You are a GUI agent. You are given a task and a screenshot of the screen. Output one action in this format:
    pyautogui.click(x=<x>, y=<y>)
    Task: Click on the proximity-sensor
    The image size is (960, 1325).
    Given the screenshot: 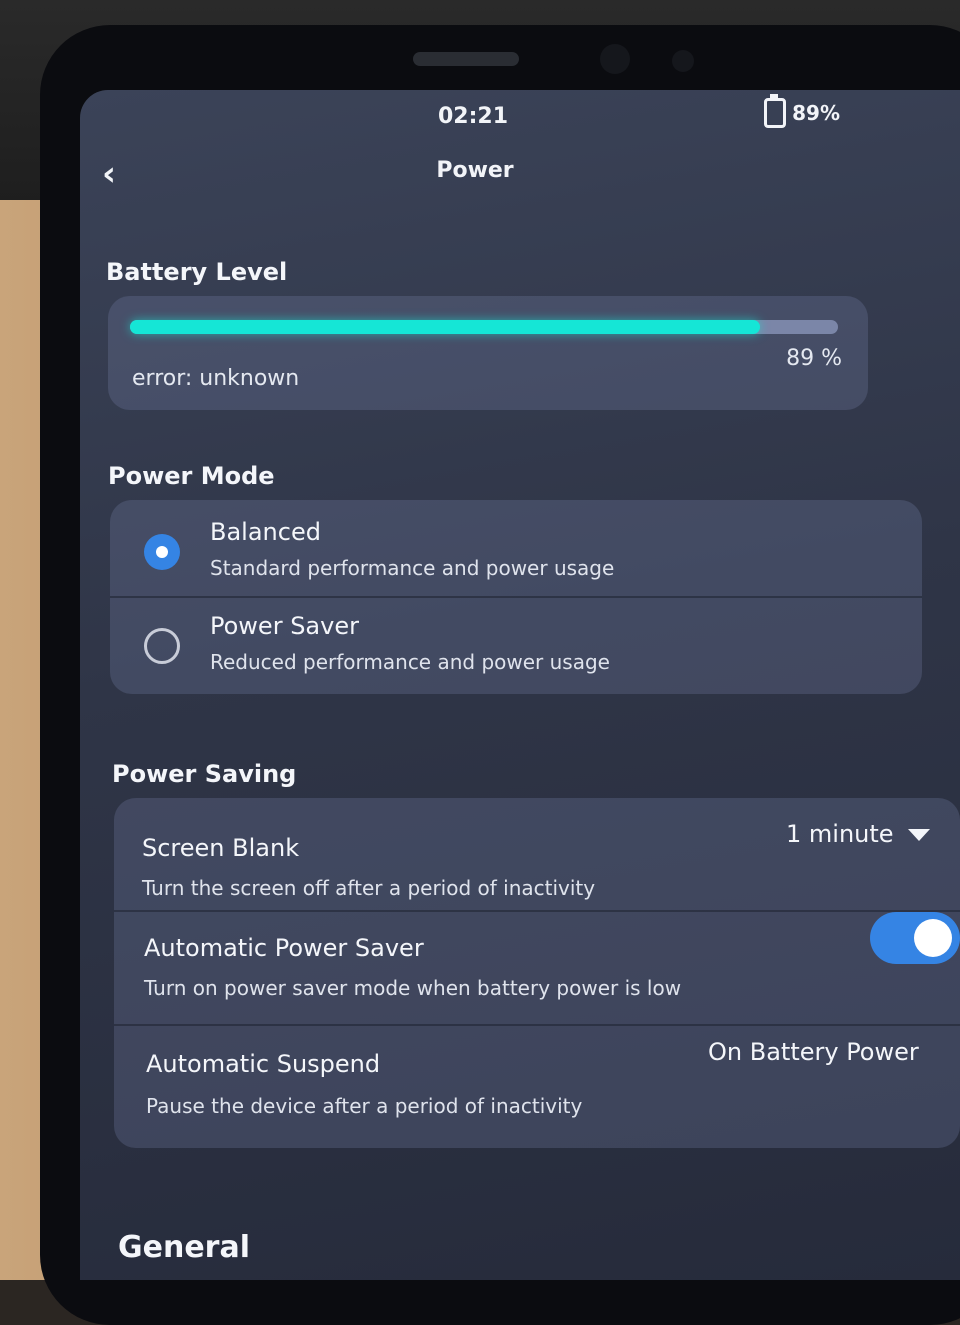 What is the action you would take?
    pyautogui.click(x=683, y=61)
    